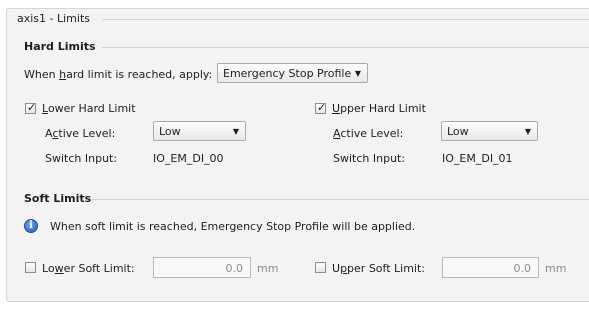 The image size is (589, 313). Describe the element at coordinates (369, 158) in the screenshot. I see `upper-switch-input-label: Switch Input:` at that location.